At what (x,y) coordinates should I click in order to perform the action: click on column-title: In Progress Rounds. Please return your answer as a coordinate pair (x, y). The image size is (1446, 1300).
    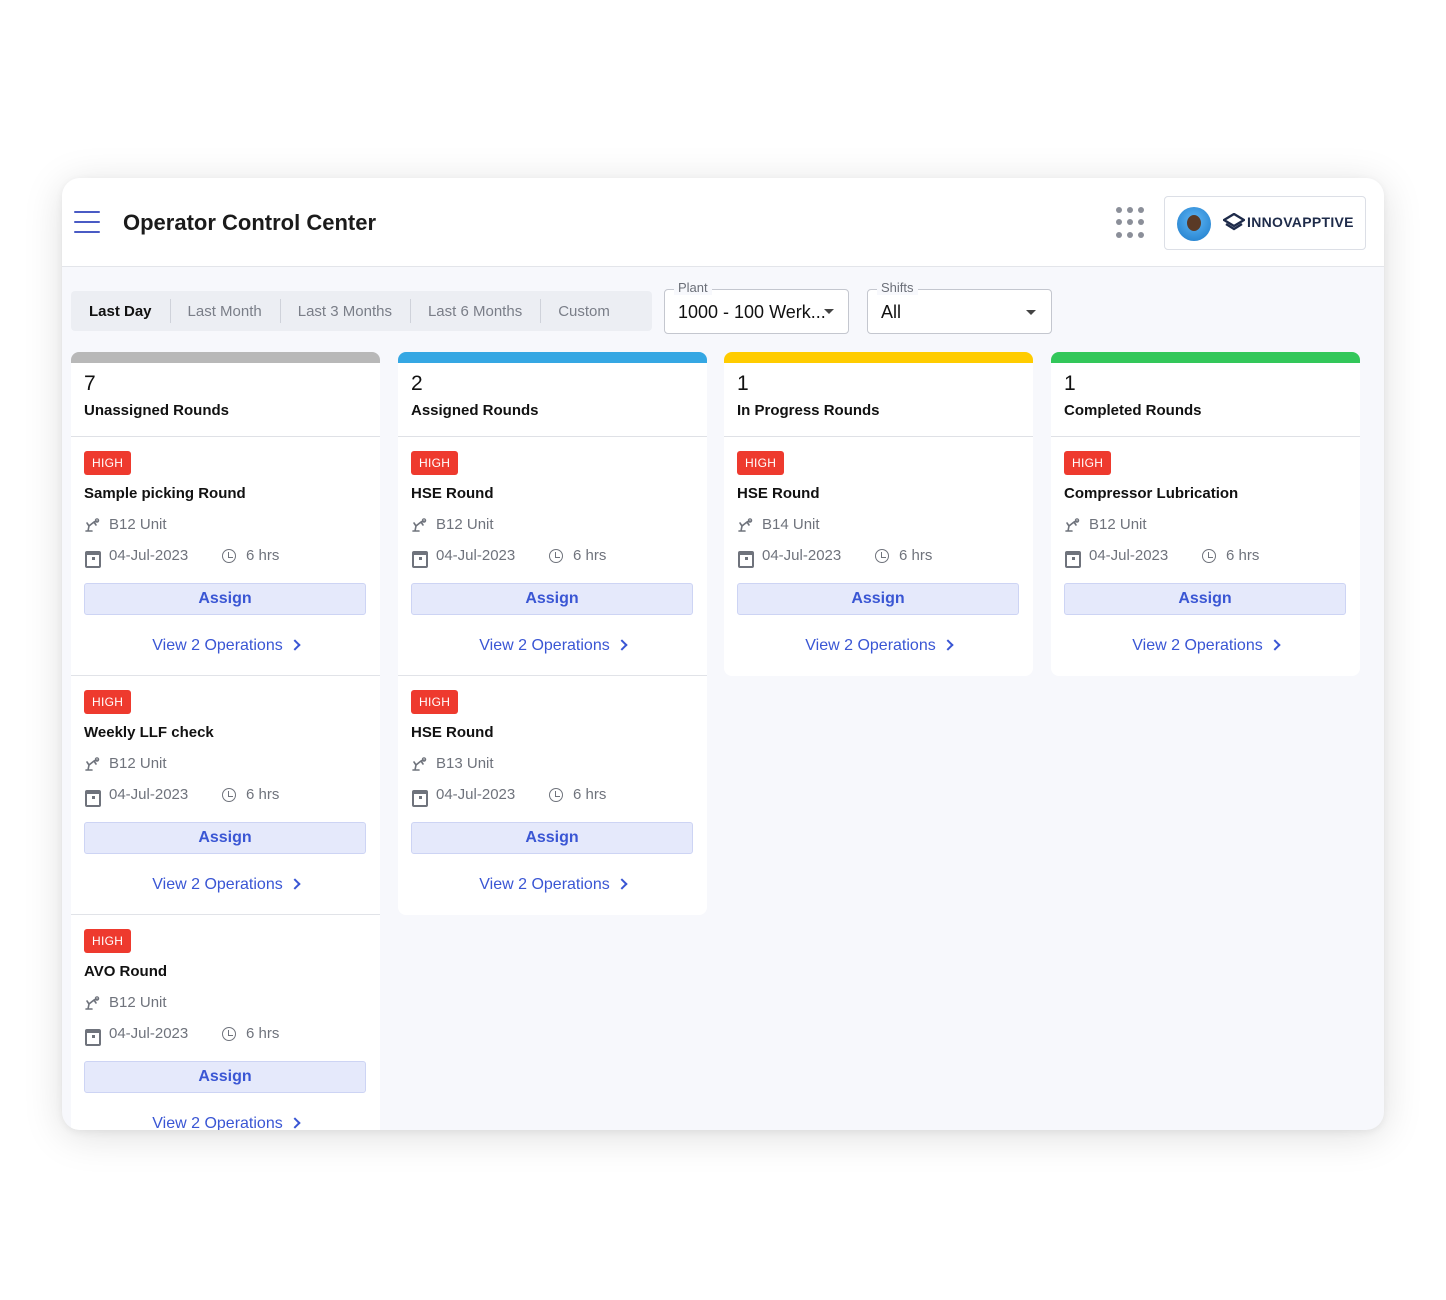
    Looking at the image, I should click on (808, 410).